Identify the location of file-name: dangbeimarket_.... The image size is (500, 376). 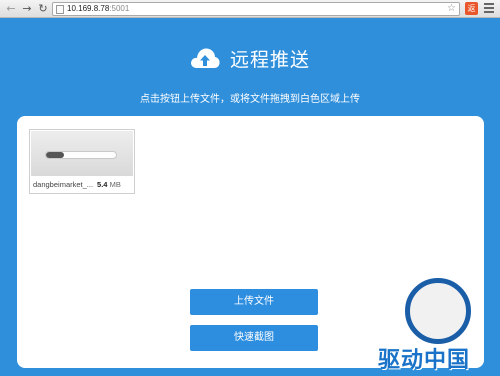
(63, 184).